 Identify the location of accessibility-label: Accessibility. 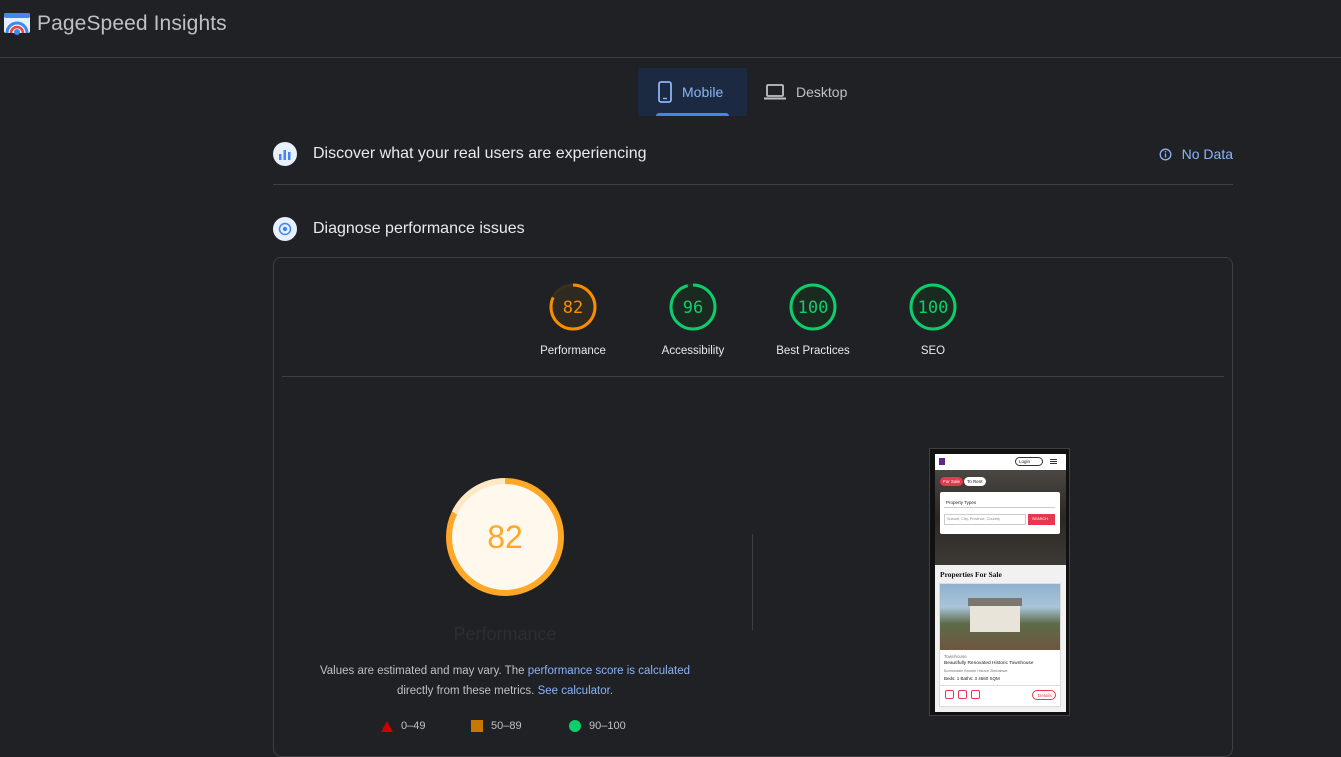
(693, 351).